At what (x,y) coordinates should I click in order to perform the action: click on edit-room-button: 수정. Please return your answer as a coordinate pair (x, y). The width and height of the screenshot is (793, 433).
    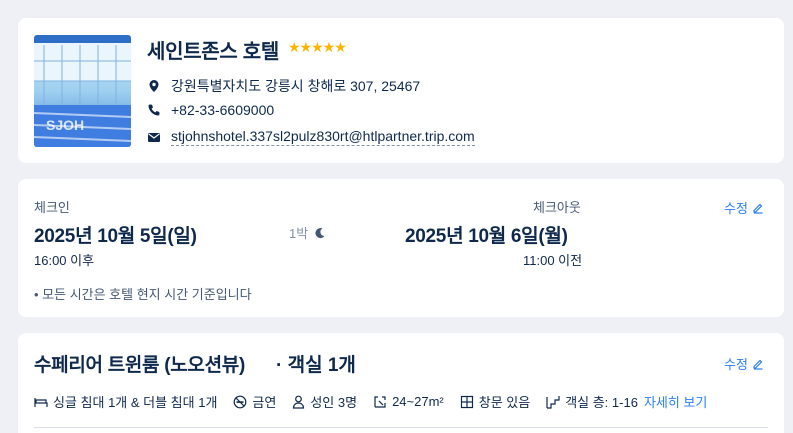
    Looking at the image, I should click on (744, 363).